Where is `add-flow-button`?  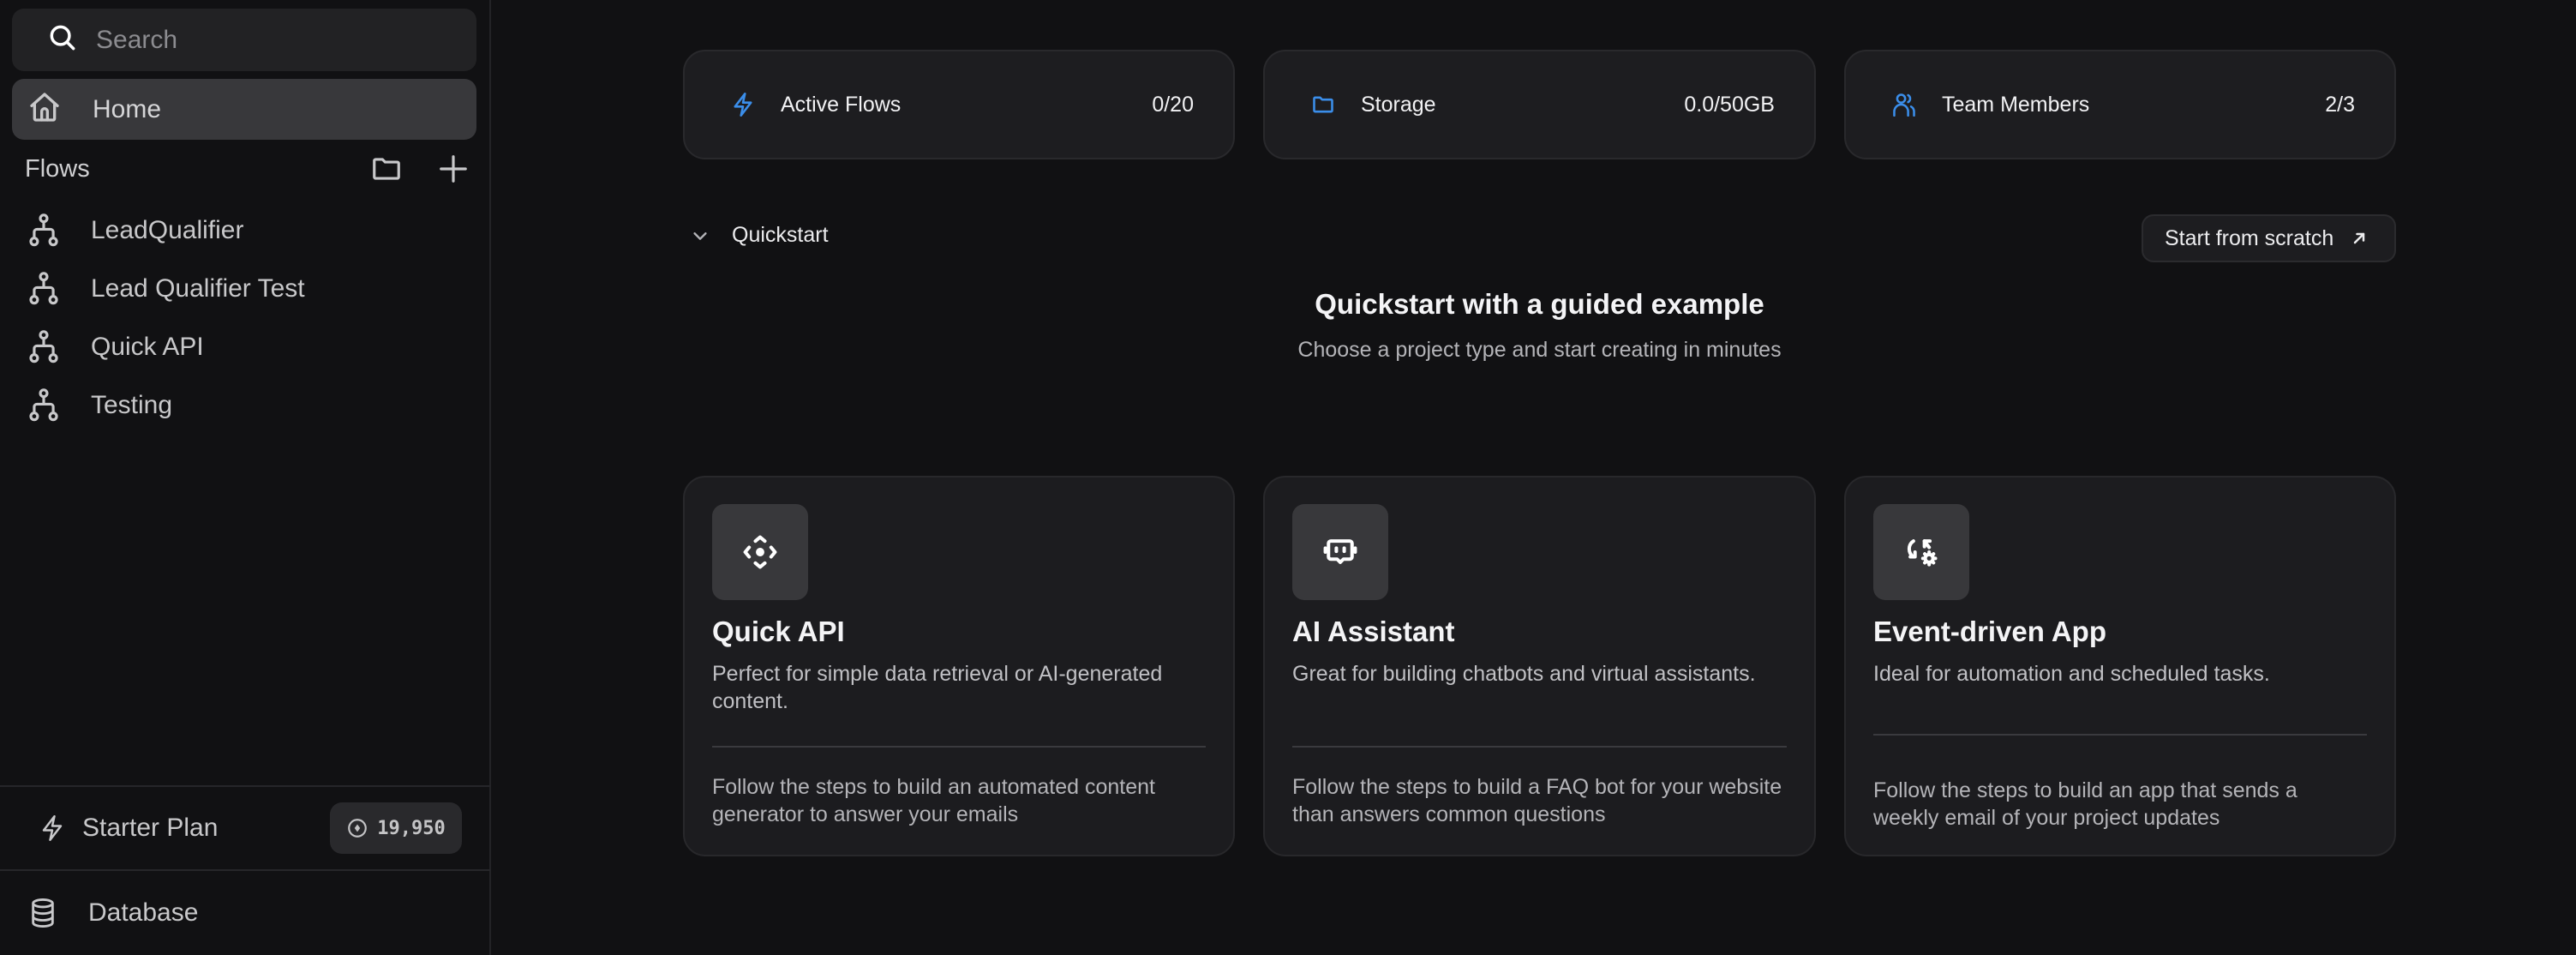 add-flow-button is located at coordinates (453, 169).